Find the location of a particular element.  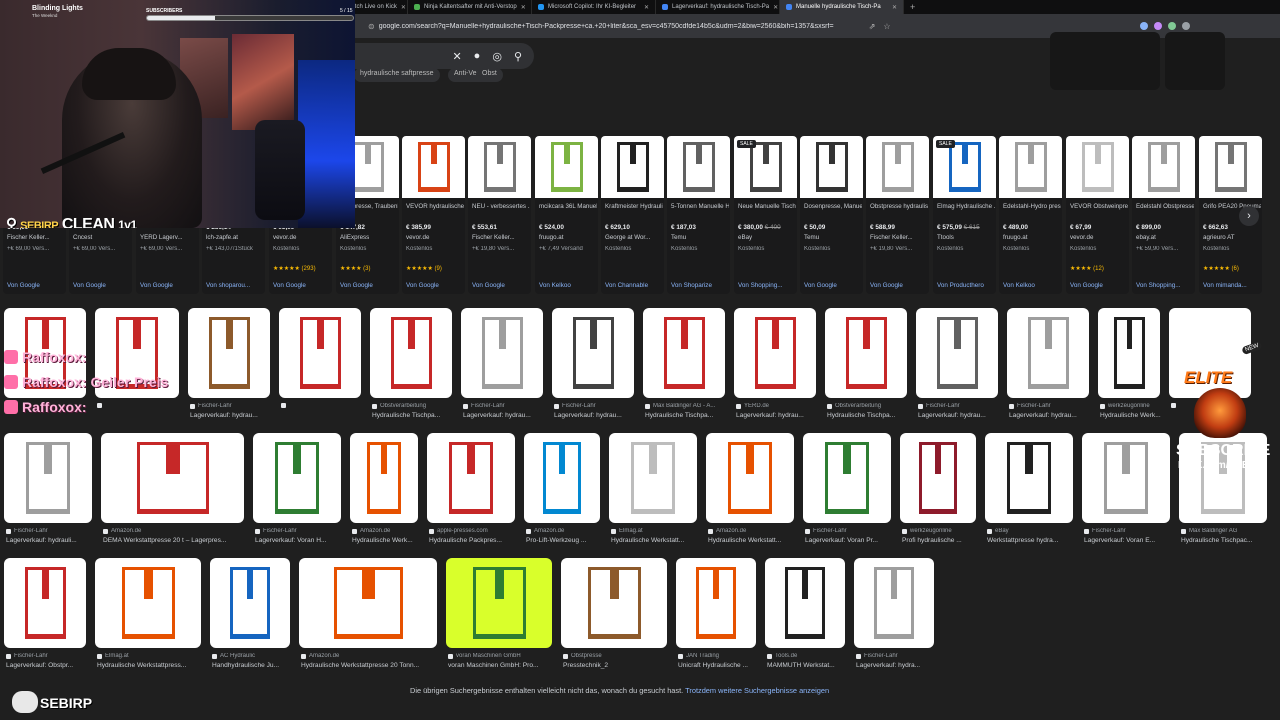

result-source: Max Baldinger AG is located at coordinates (1225, 531).